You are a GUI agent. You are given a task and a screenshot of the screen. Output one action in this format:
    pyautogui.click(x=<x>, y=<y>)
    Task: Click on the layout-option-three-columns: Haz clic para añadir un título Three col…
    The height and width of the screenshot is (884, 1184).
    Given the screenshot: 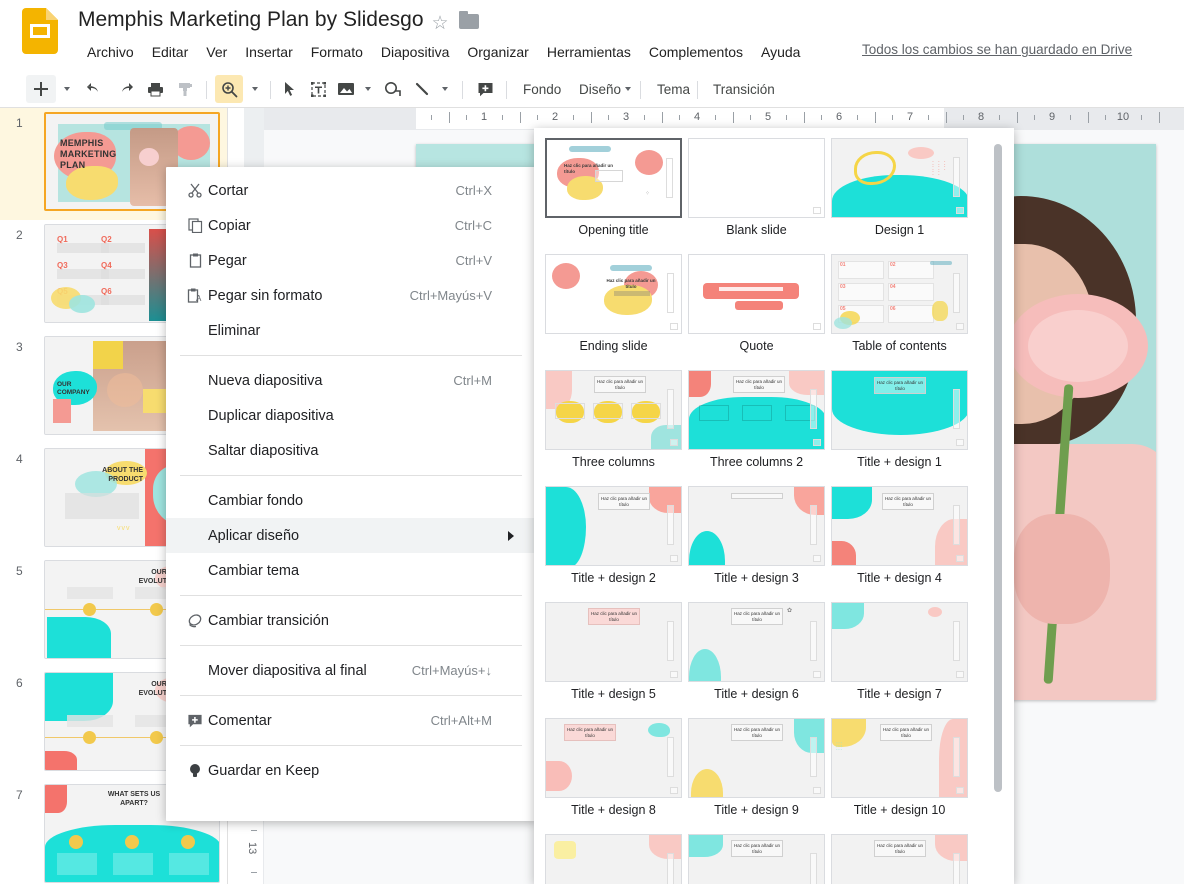 What is the action you would take?
    pyautogui.click(x=613, y=419)
    